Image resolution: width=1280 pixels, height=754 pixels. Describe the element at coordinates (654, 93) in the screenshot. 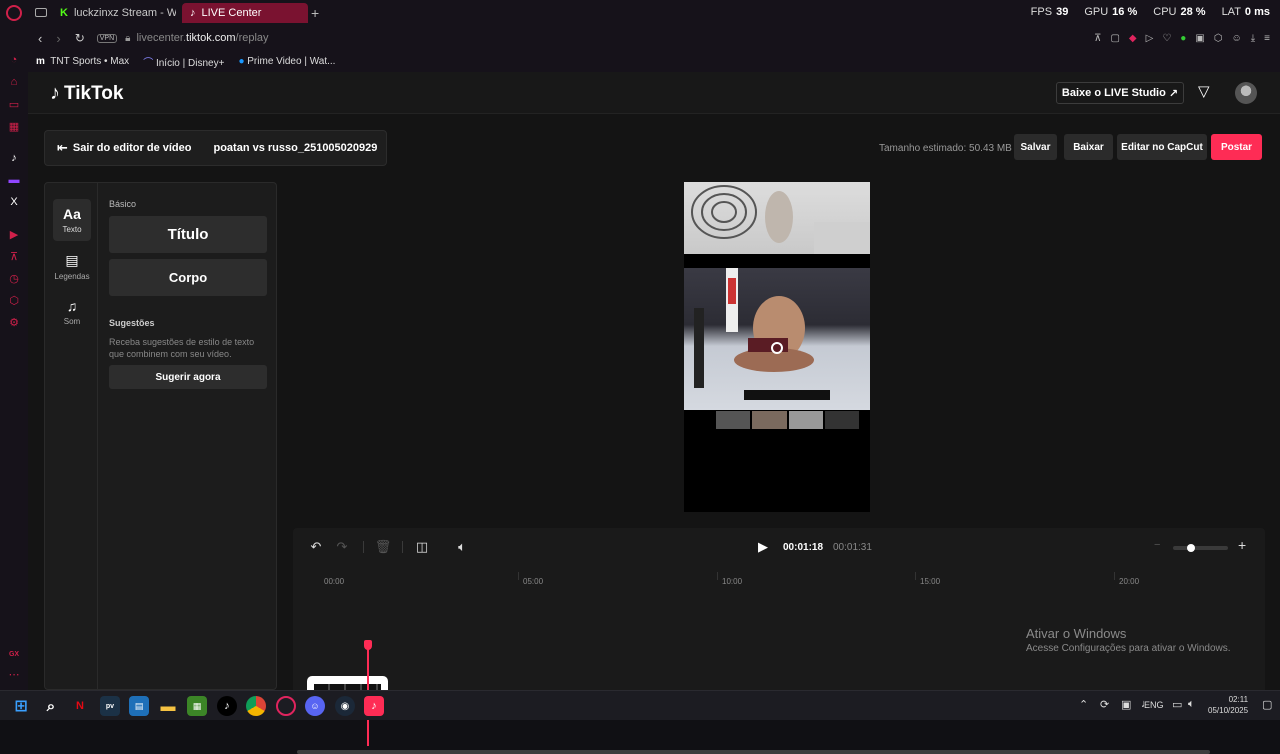

I see `app-header: ♪ TikTok Baixe o LIVE Studio ↗ ▽` at that location.